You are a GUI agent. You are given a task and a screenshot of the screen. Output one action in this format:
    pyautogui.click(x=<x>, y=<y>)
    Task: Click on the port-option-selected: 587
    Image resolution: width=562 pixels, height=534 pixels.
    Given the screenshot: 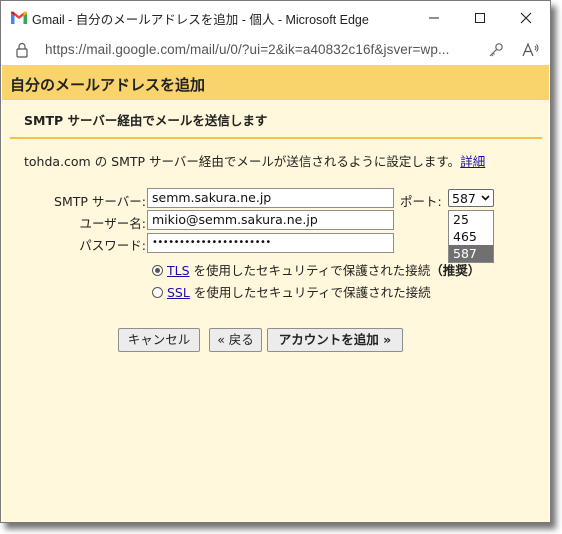 What is the action you would take?
    pyautogui.click(x=471, y=253)
    